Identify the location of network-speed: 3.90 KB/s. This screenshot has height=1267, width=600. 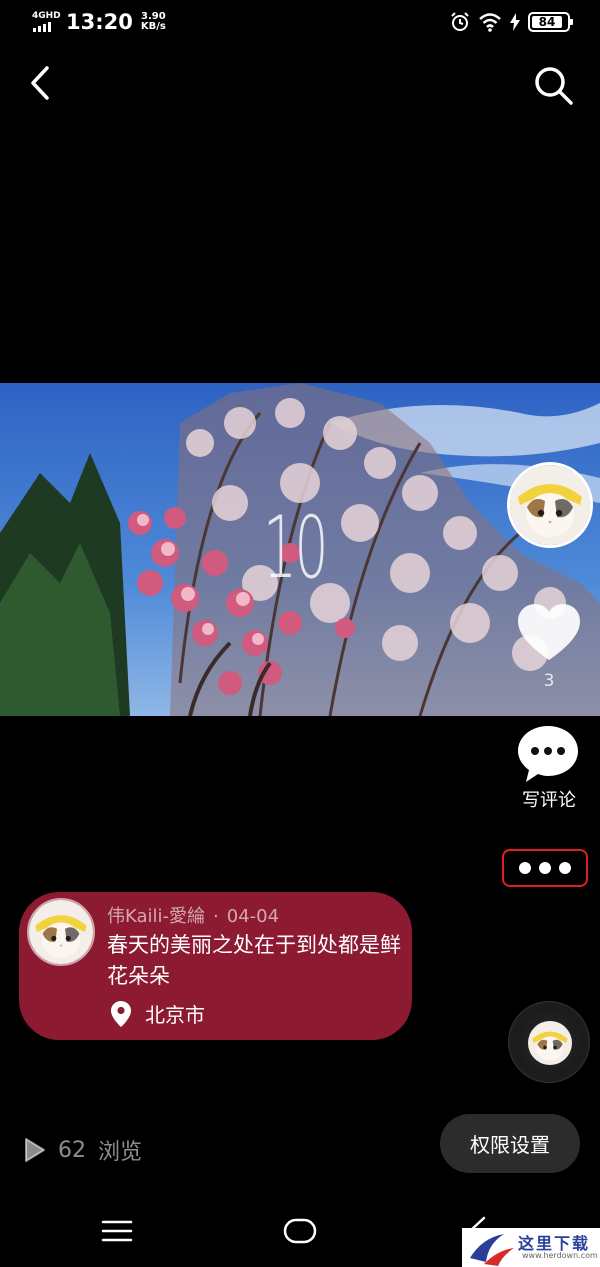
(153, 22).